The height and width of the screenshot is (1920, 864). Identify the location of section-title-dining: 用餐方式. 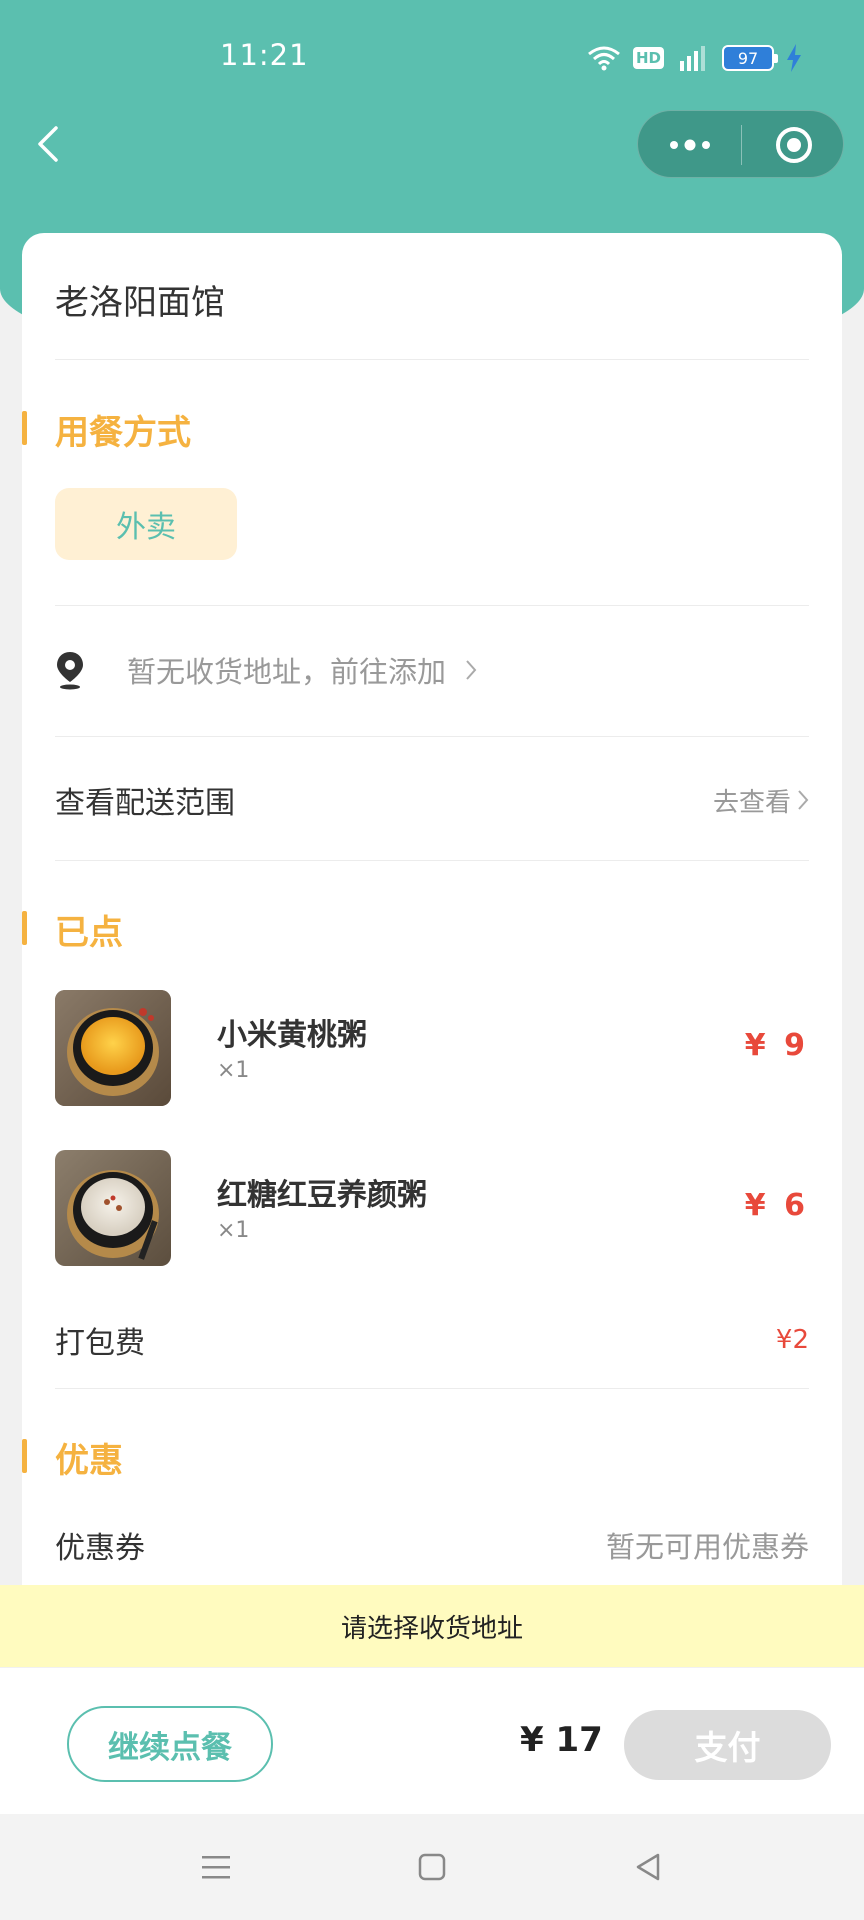
(106, 429).